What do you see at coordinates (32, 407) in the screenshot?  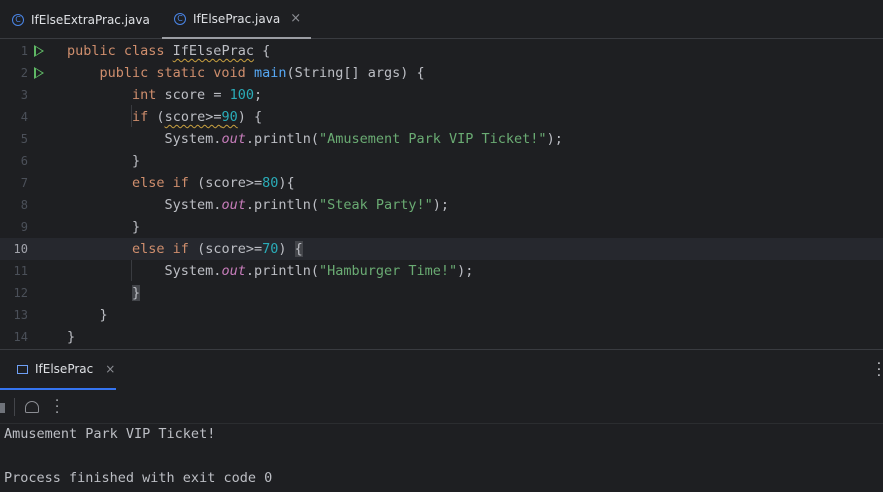 I see `profiler-gauge-icon` at bounding box center [32, 407].